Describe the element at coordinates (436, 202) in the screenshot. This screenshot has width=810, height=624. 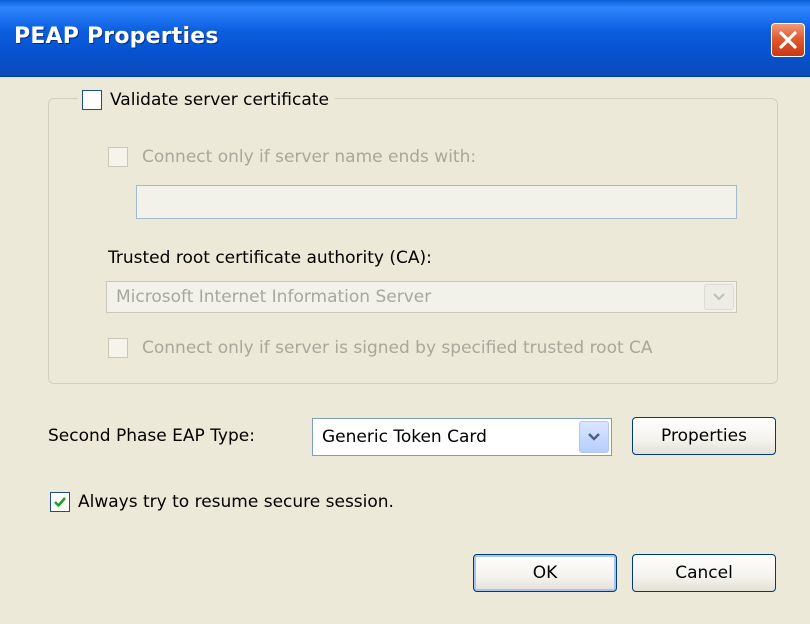
I see `server-name-input` at that location.